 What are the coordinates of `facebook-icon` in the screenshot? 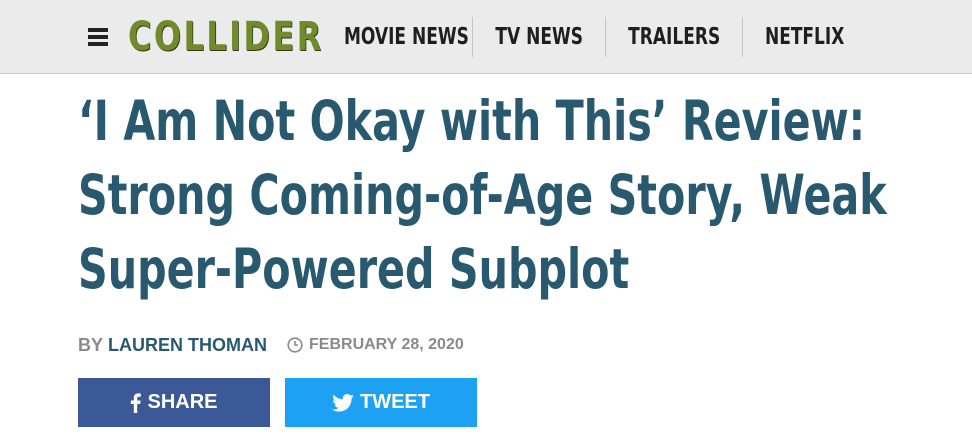 It's located at (136, 402).